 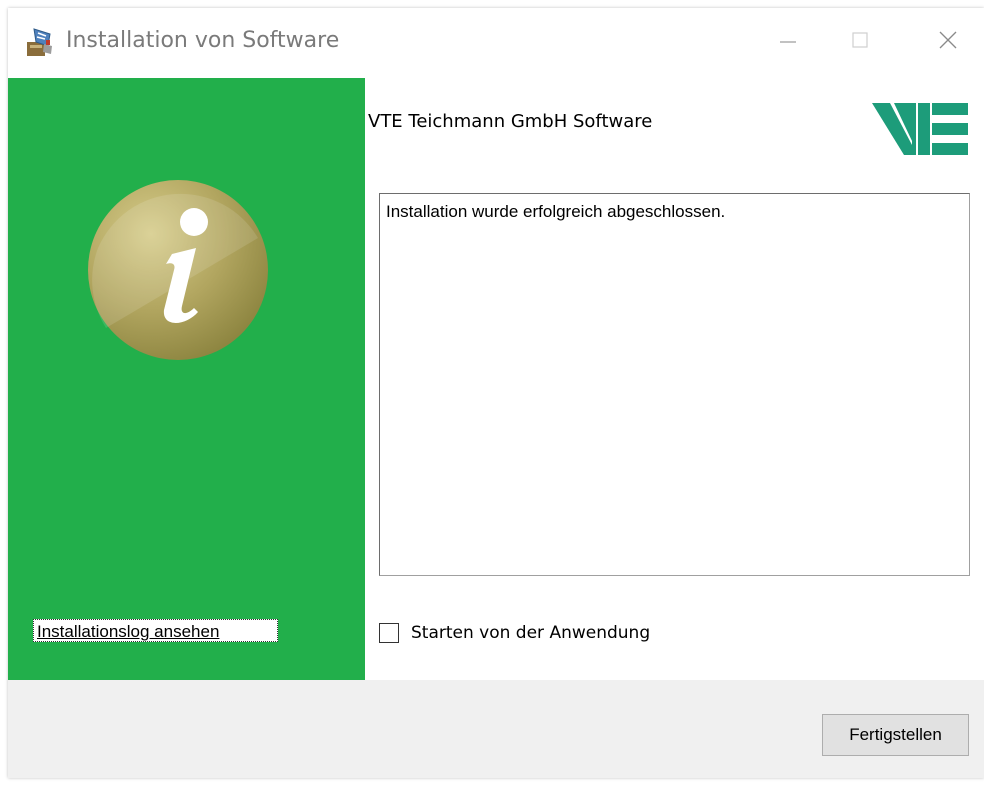 What do you see at coordinates (203, 40) in the screenshot?
I see `window-title: Installation von Software` at bounding box center [203, 40].